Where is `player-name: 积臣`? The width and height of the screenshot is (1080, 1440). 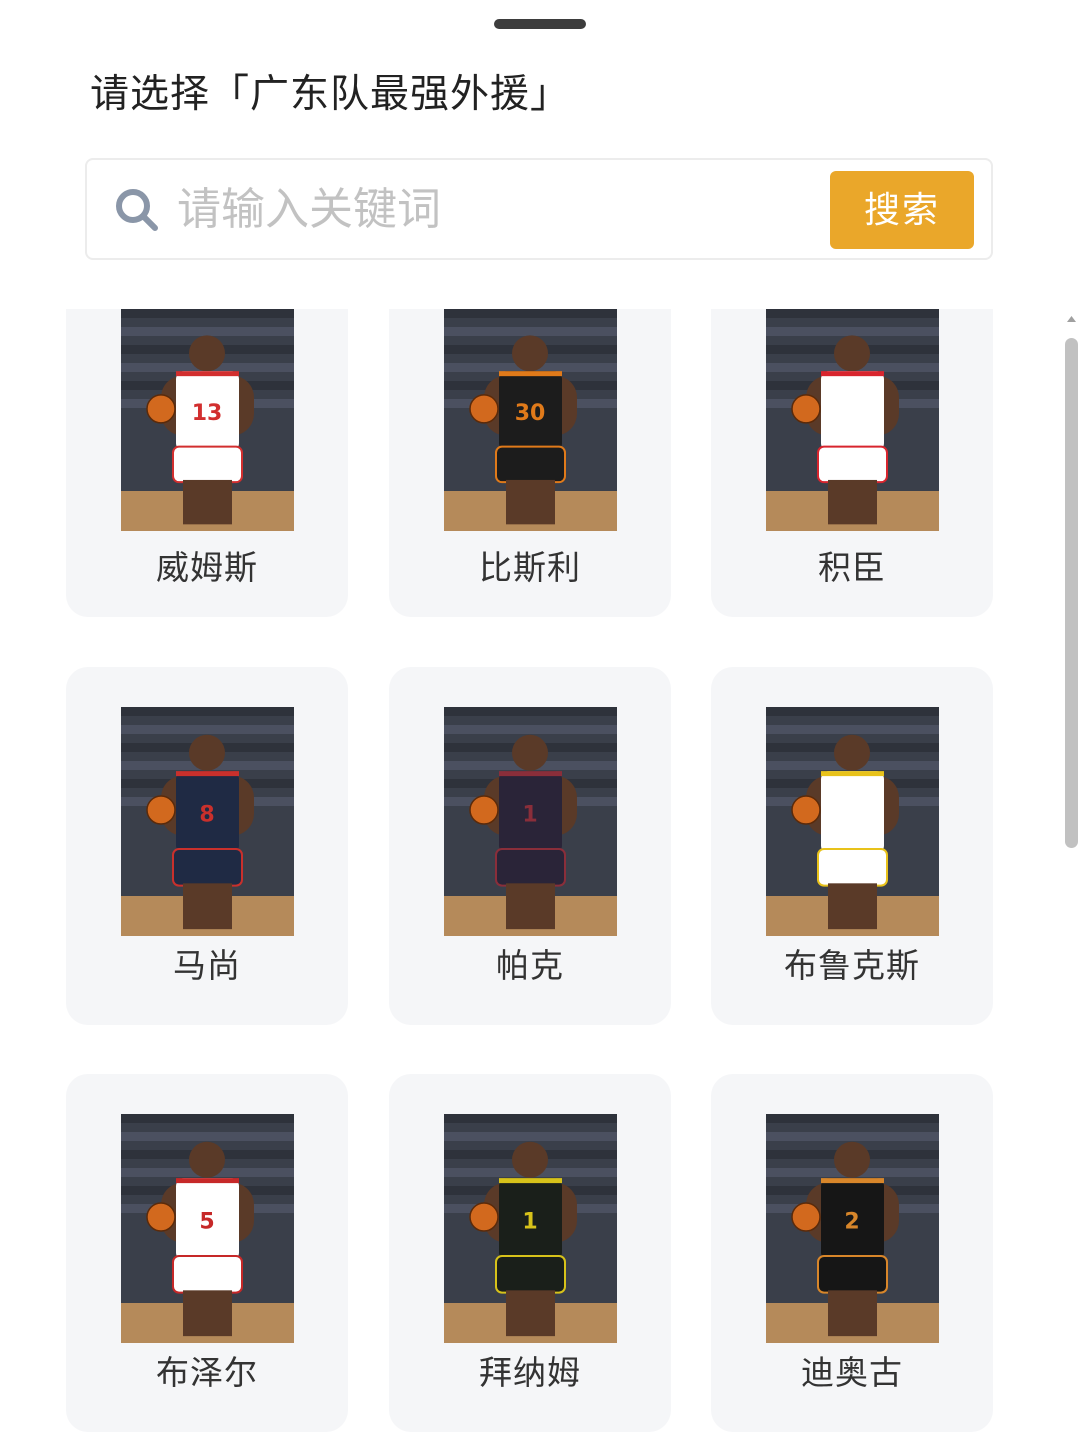 player-name: 积臣 is located at coordinates (852, 567).